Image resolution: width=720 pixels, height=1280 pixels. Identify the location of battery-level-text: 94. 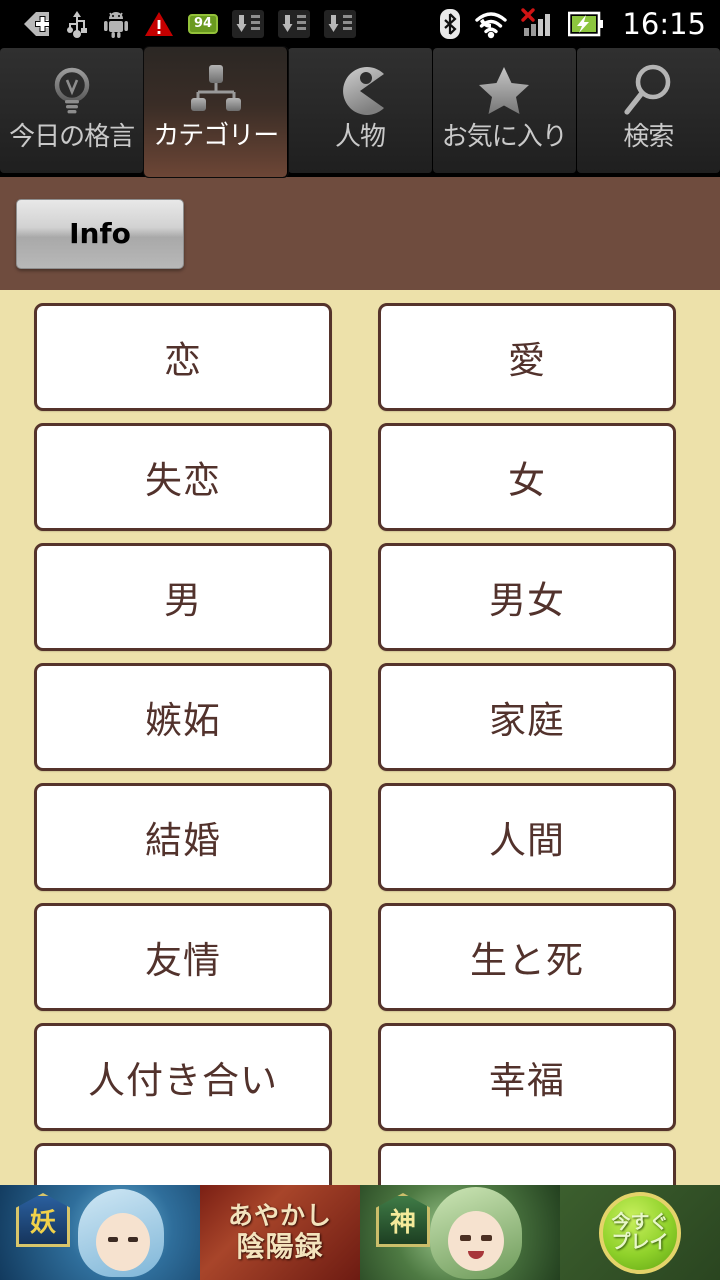
(203, 23).